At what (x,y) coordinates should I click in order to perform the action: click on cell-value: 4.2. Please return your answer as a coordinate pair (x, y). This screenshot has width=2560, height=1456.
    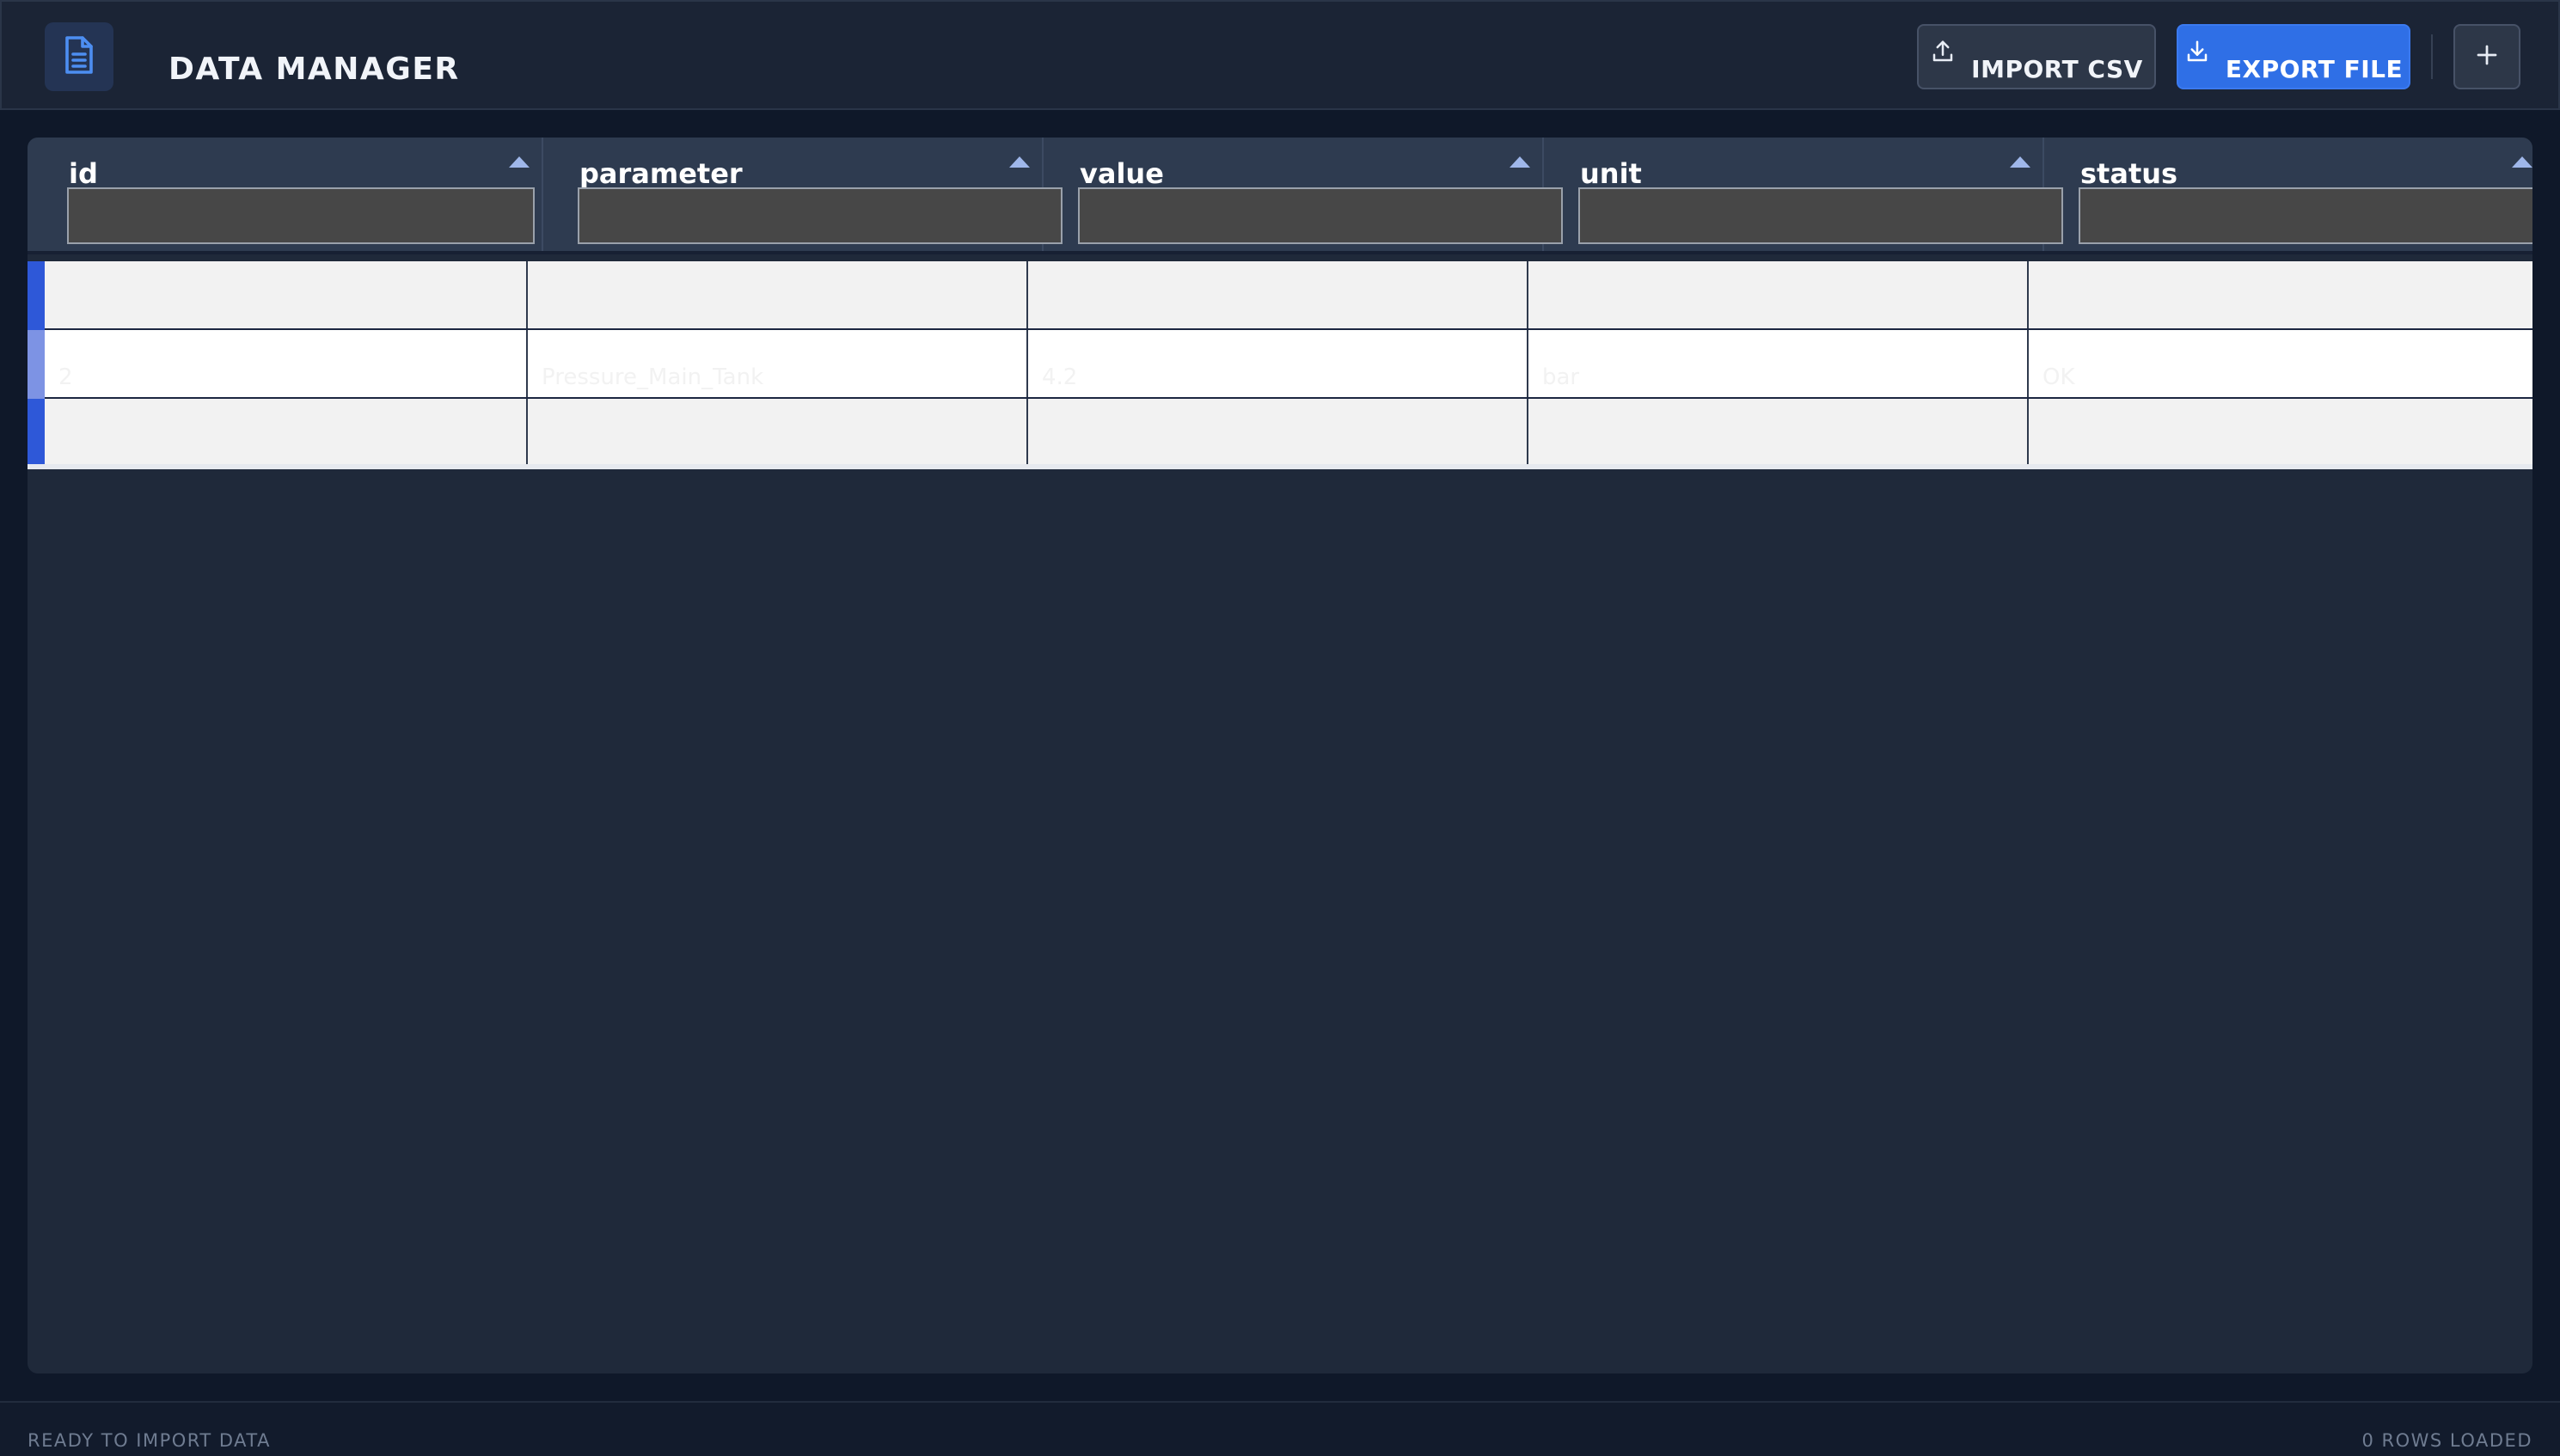
    Looking at the image, I should click on (1278, 364).